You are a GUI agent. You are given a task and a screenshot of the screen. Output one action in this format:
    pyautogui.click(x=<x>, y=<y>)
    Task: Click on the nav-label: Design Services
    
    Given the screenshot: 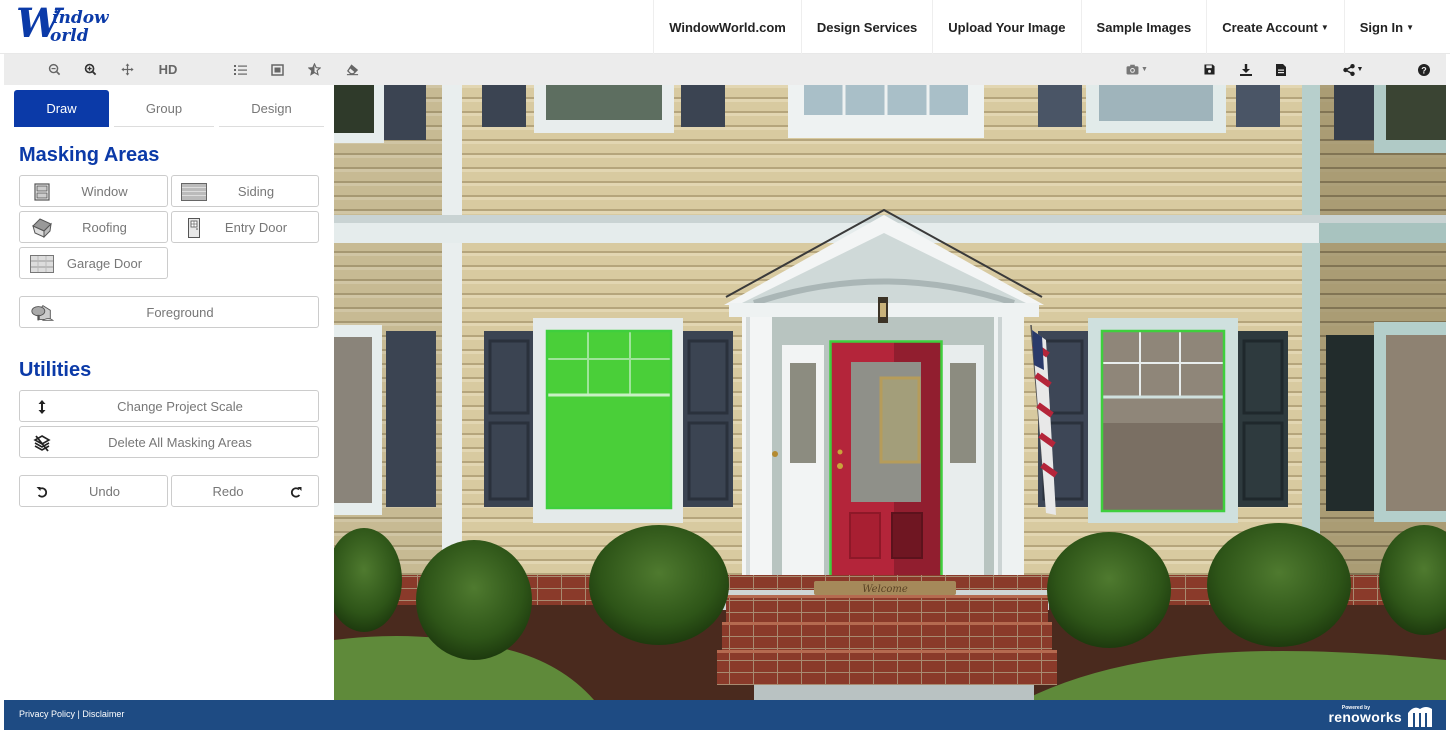 What is the action you would take?
    pyautogui.click(x=867, y=27)
    